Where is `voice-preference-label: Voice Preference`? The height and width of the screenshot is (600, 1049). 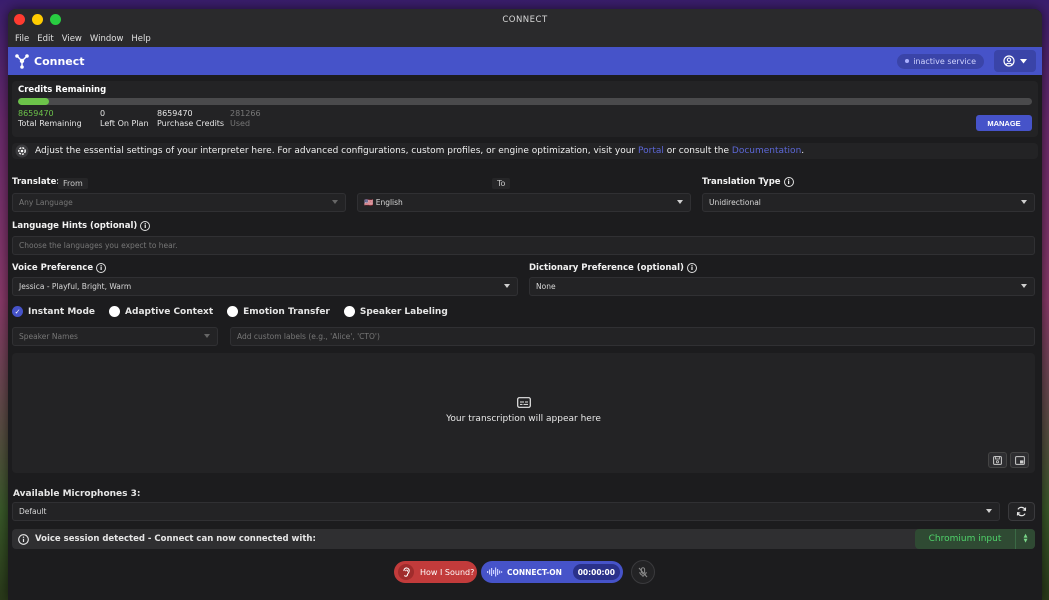 voice-preference-label: Voice Preference is located at coordinates (53, 268).